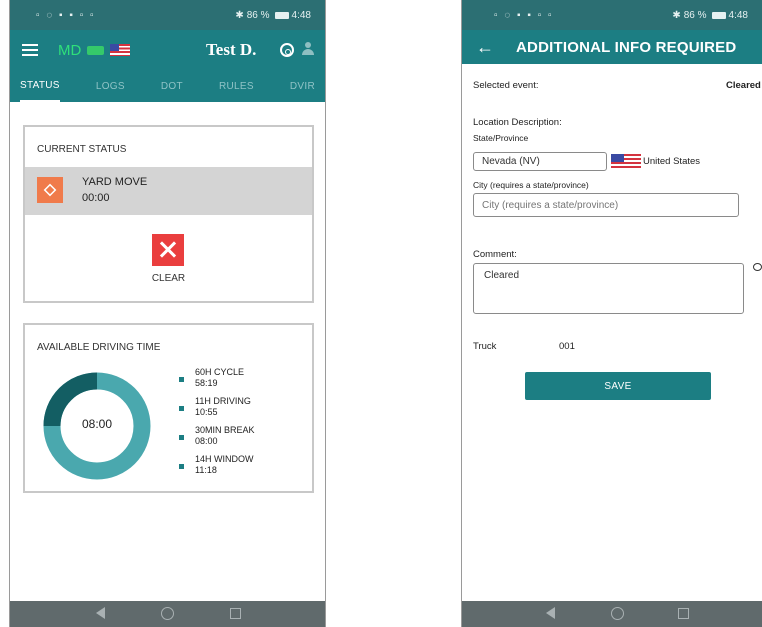 The height and width of the screenshot is (627, 762). Describe the element at coordinates (96, 50) in the screenshot. I see `truck-icon` at that location.